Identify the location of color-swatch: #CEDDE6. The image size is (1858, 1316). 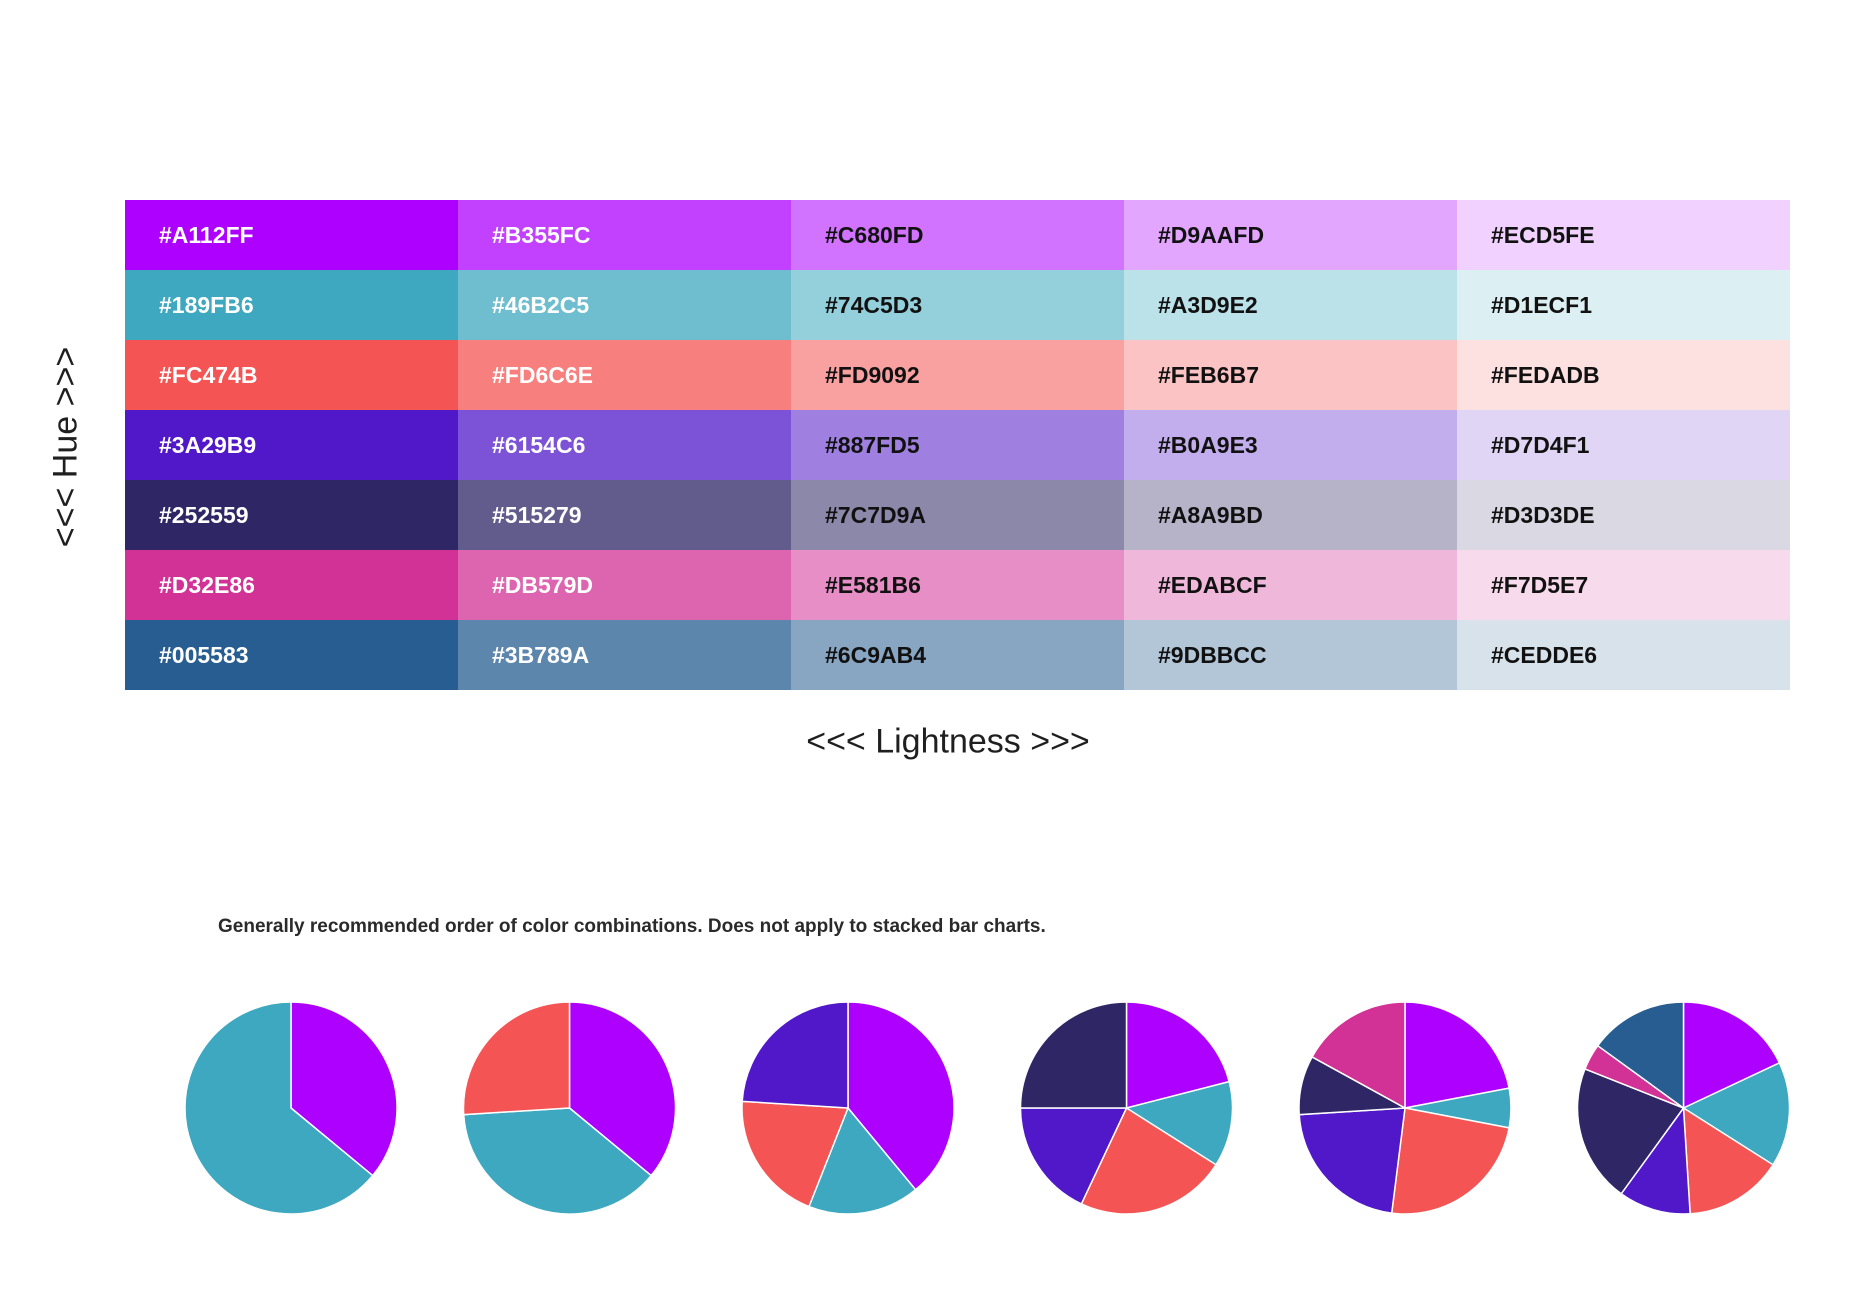
(1623, 655).